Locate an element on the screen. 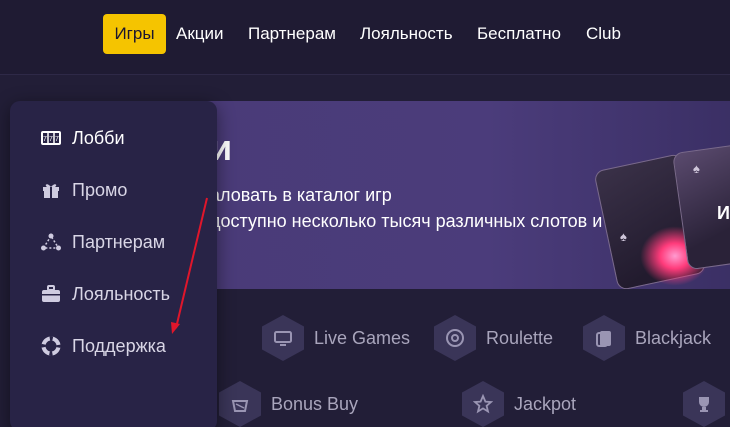 The image size is (730, 427). category-live-games: Live Games is located at coordinates (336, 338).